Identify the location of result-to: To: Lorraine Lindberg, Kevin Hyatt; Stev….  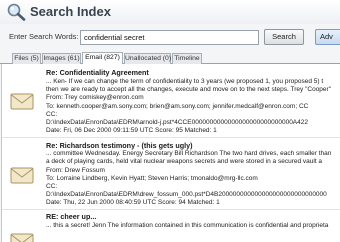
(152, 178).